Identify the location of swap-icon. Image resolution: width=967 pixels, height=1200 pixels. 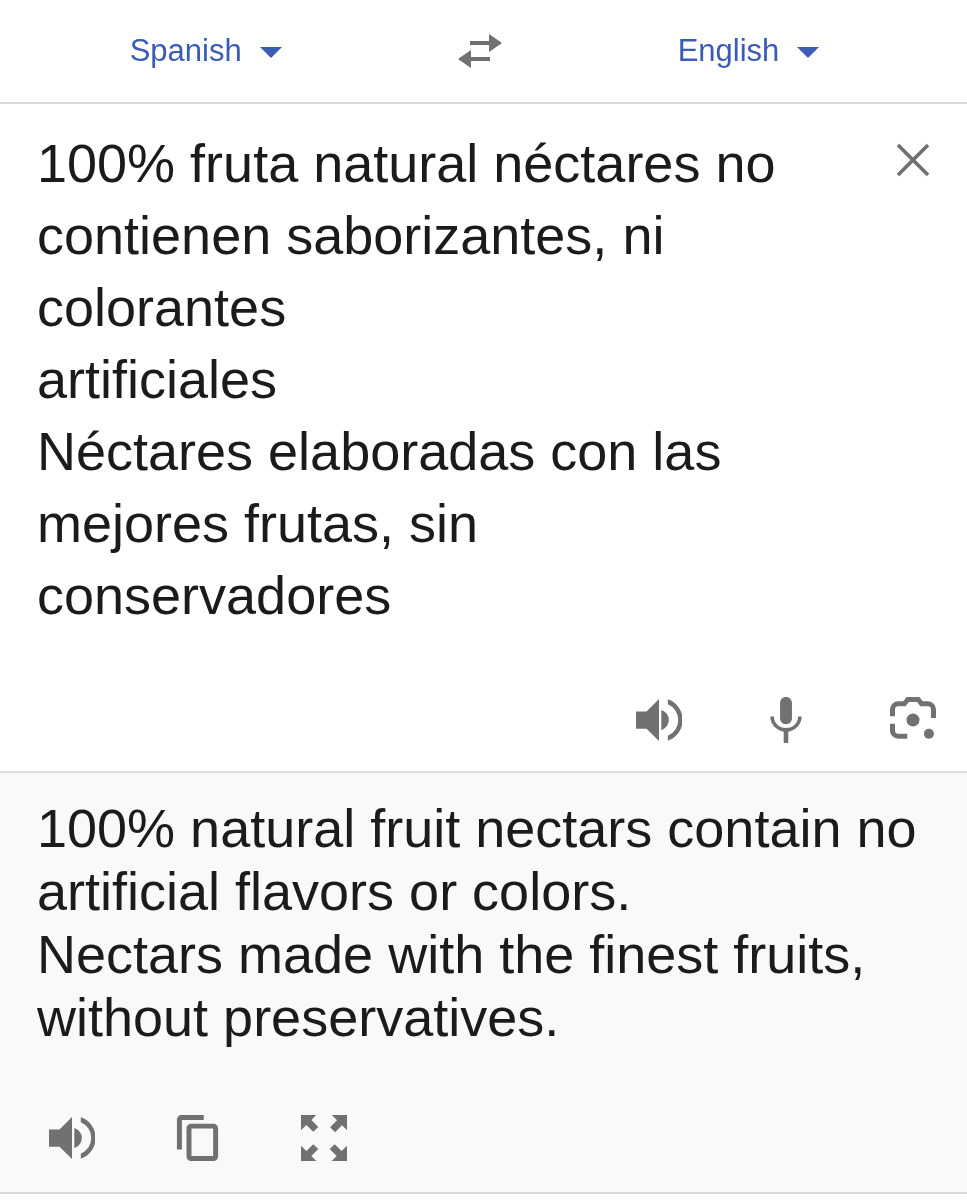
(479, 51).